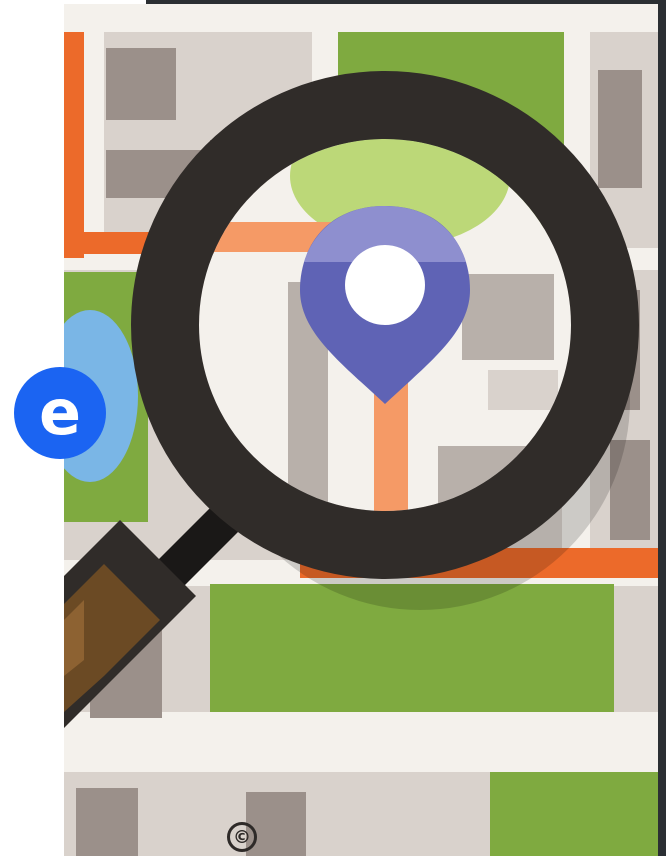 The height and width of the screenshot is (856, 666). I want to click on frame-right-border, so click(662, 428).